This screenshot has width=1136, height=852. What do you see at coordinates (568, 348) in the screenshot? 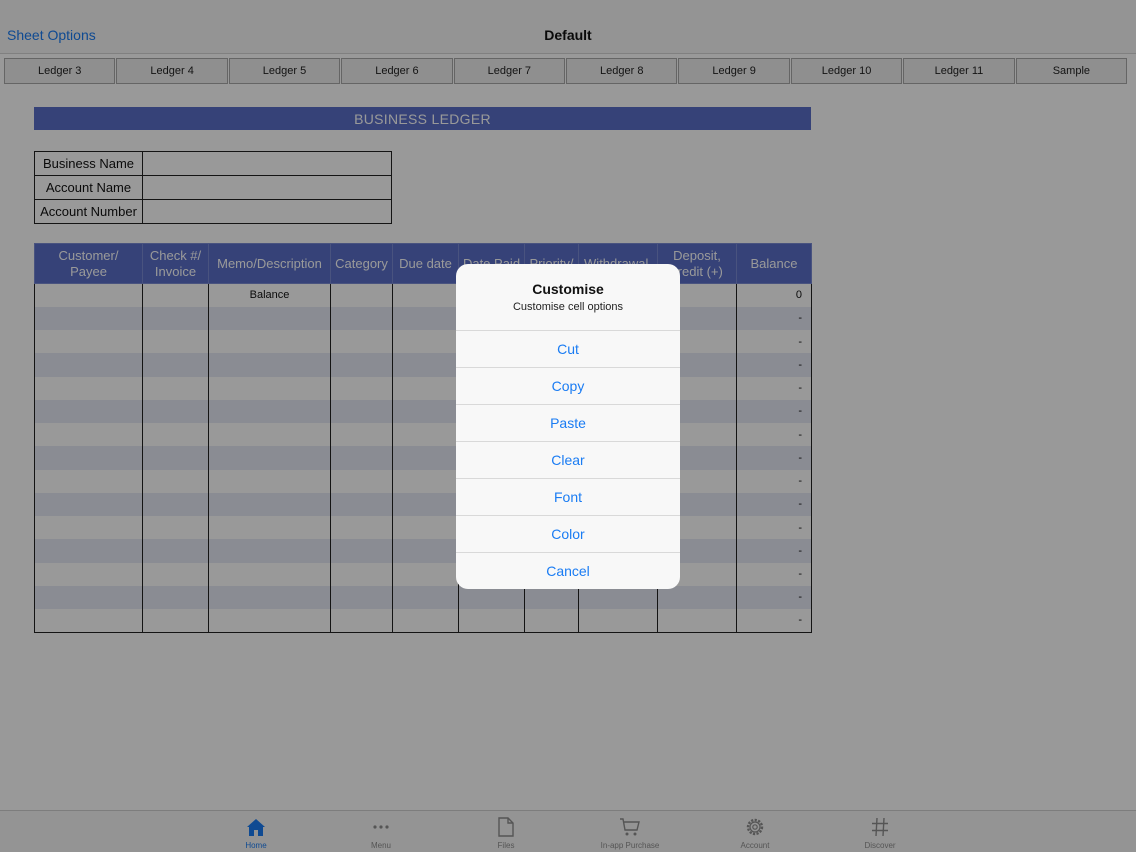
I see `cut-button: Cut` at bounding box center [568, 348].